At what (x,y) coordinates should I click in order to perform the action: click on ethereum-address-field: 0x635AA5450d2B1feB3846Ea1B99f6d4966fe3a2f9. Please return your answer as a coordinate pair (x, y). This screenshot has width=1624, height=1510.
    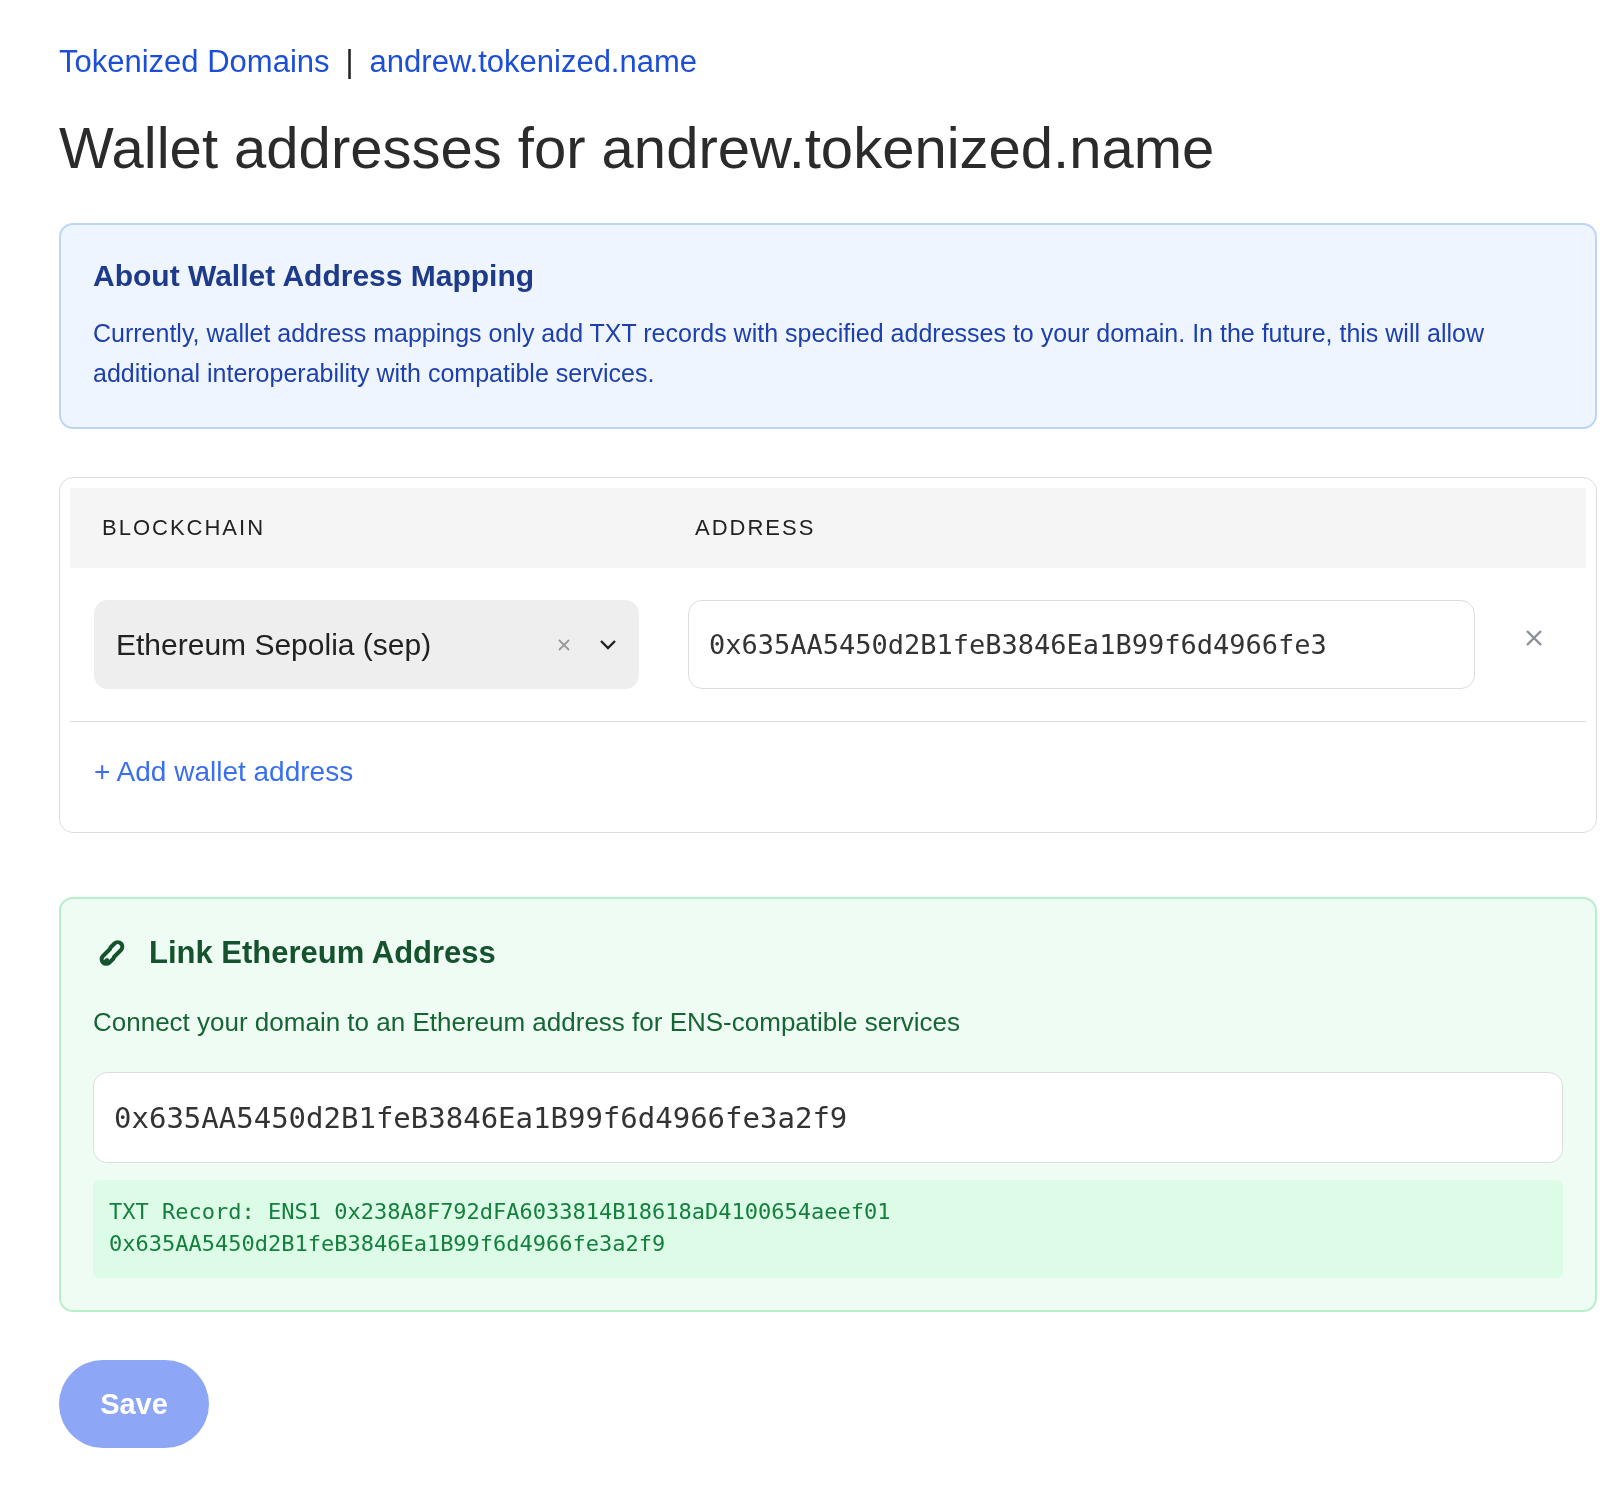
    Looking at the image, I should click on (828, 1117).